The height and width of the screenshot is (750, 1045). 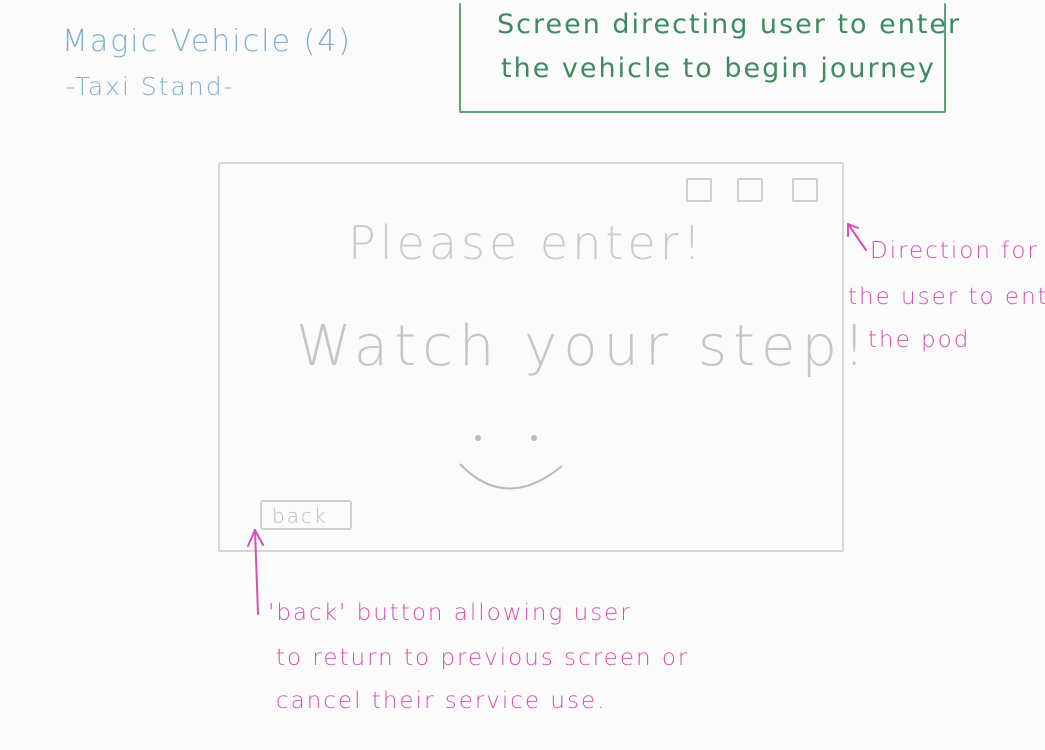 I want to click on back-arrow-icon, so click(x=255, y=572).